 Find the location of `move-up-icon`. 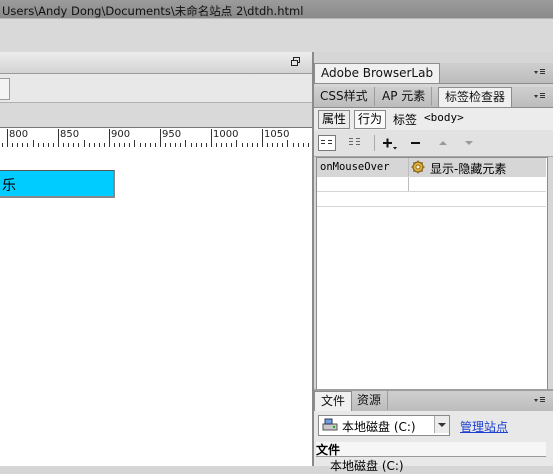

move-up-icon is located at coordinates (443, 143).